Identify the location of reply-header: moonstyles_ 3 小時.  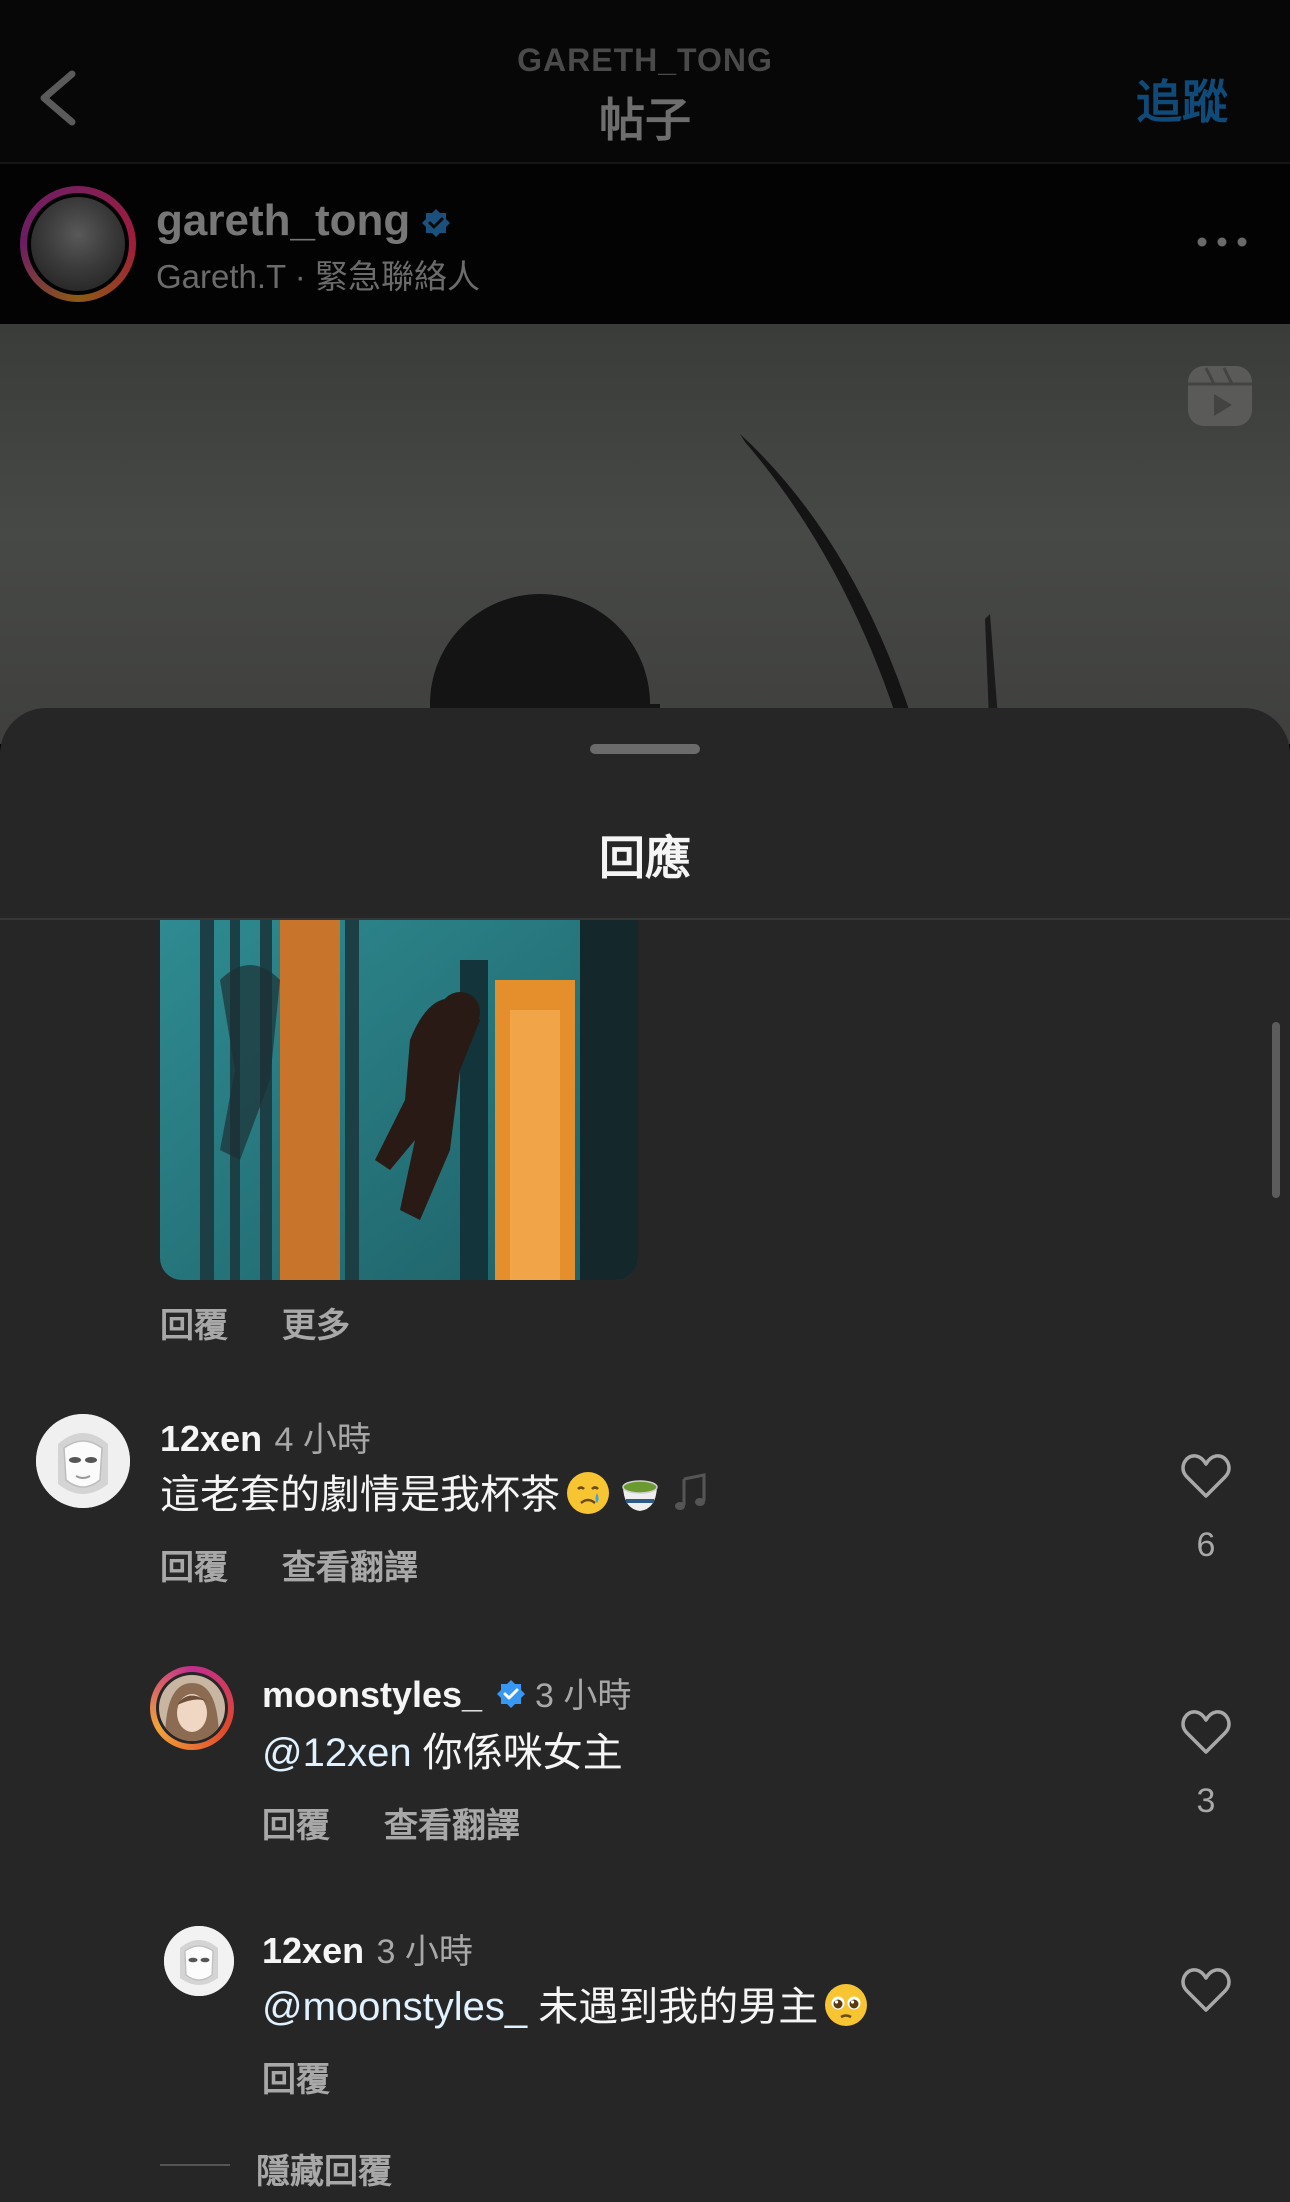
(446, 1692).